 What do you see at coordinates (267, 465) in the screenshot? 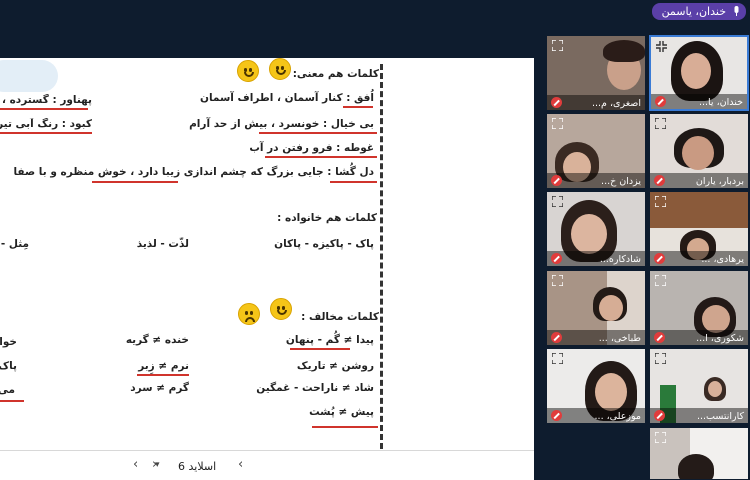
I see `slide-navigation-bar: ( ‹ › ▾ اسلاید 6 ‹` at bounding box center [267, 465].